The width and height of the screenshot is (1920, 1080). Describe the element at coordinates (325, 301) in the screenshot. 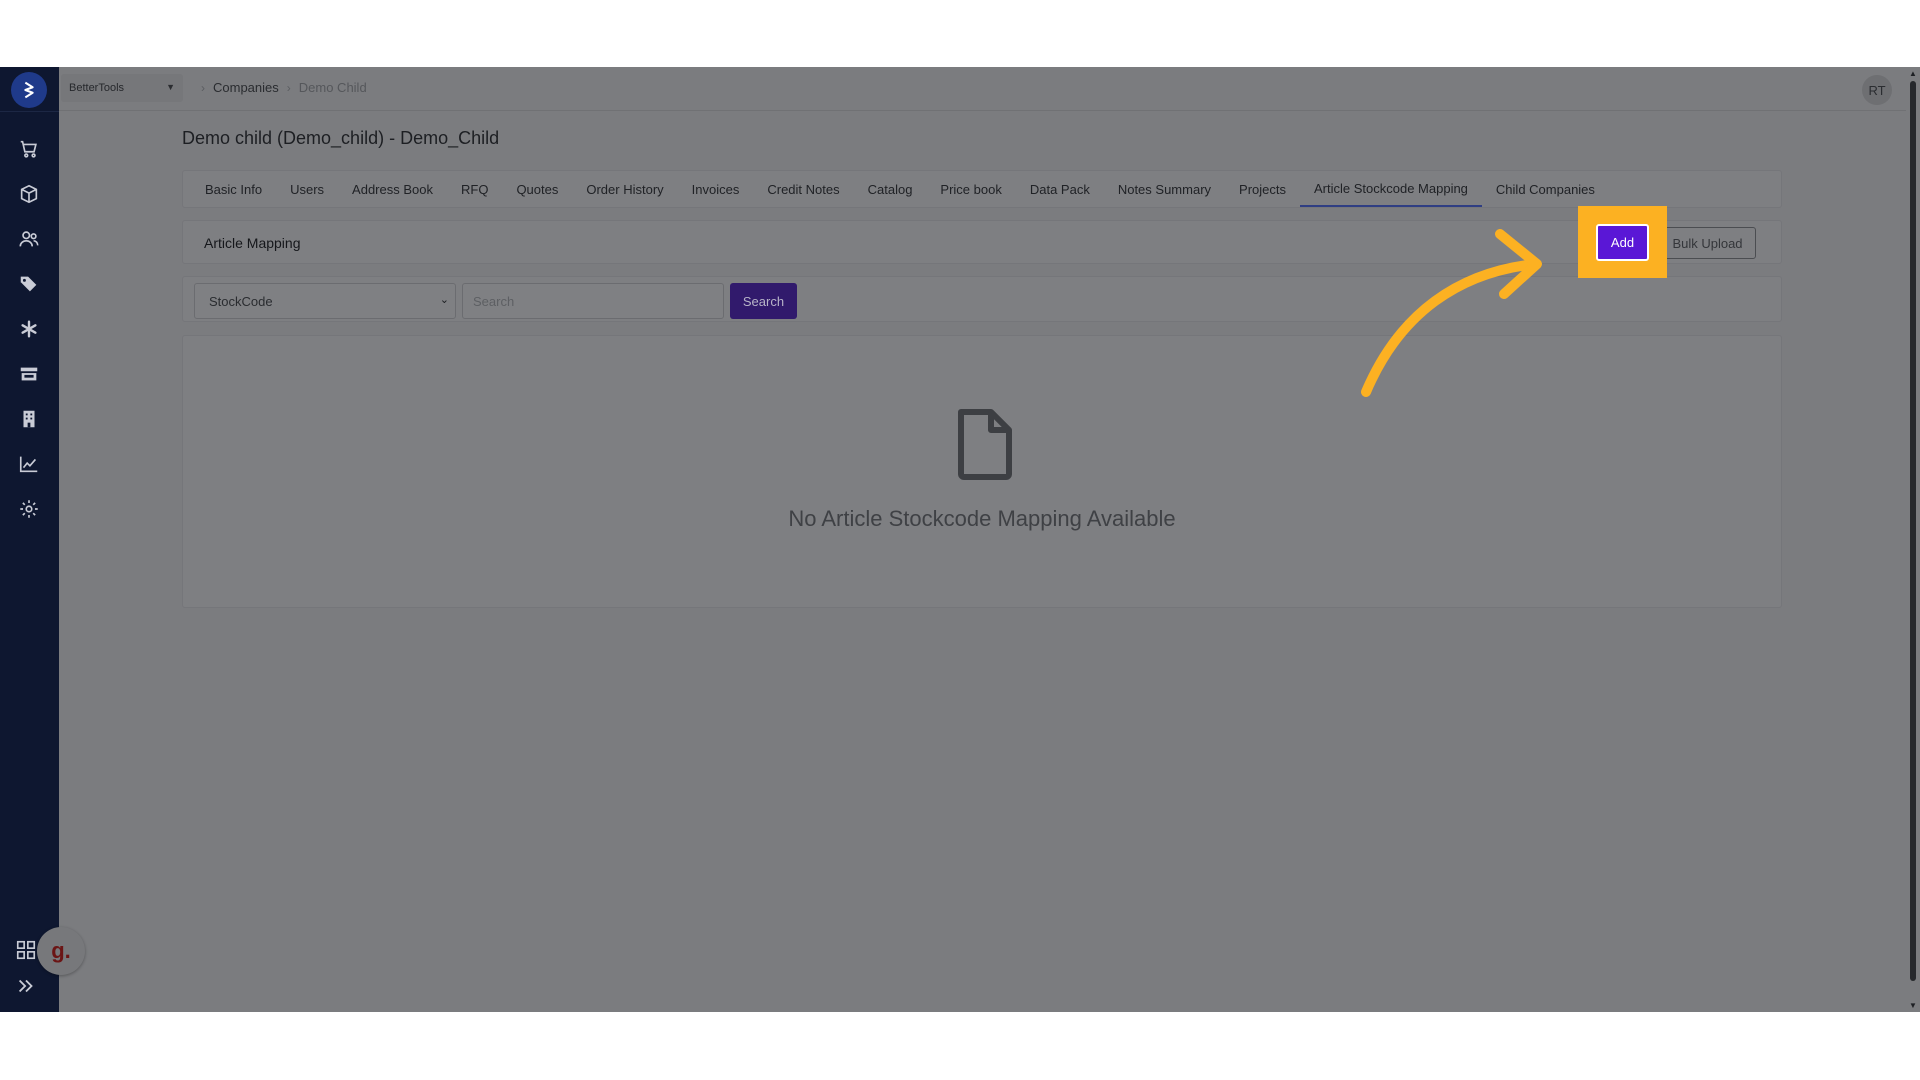

I see `field-select: StockCode ⌄` at that location.